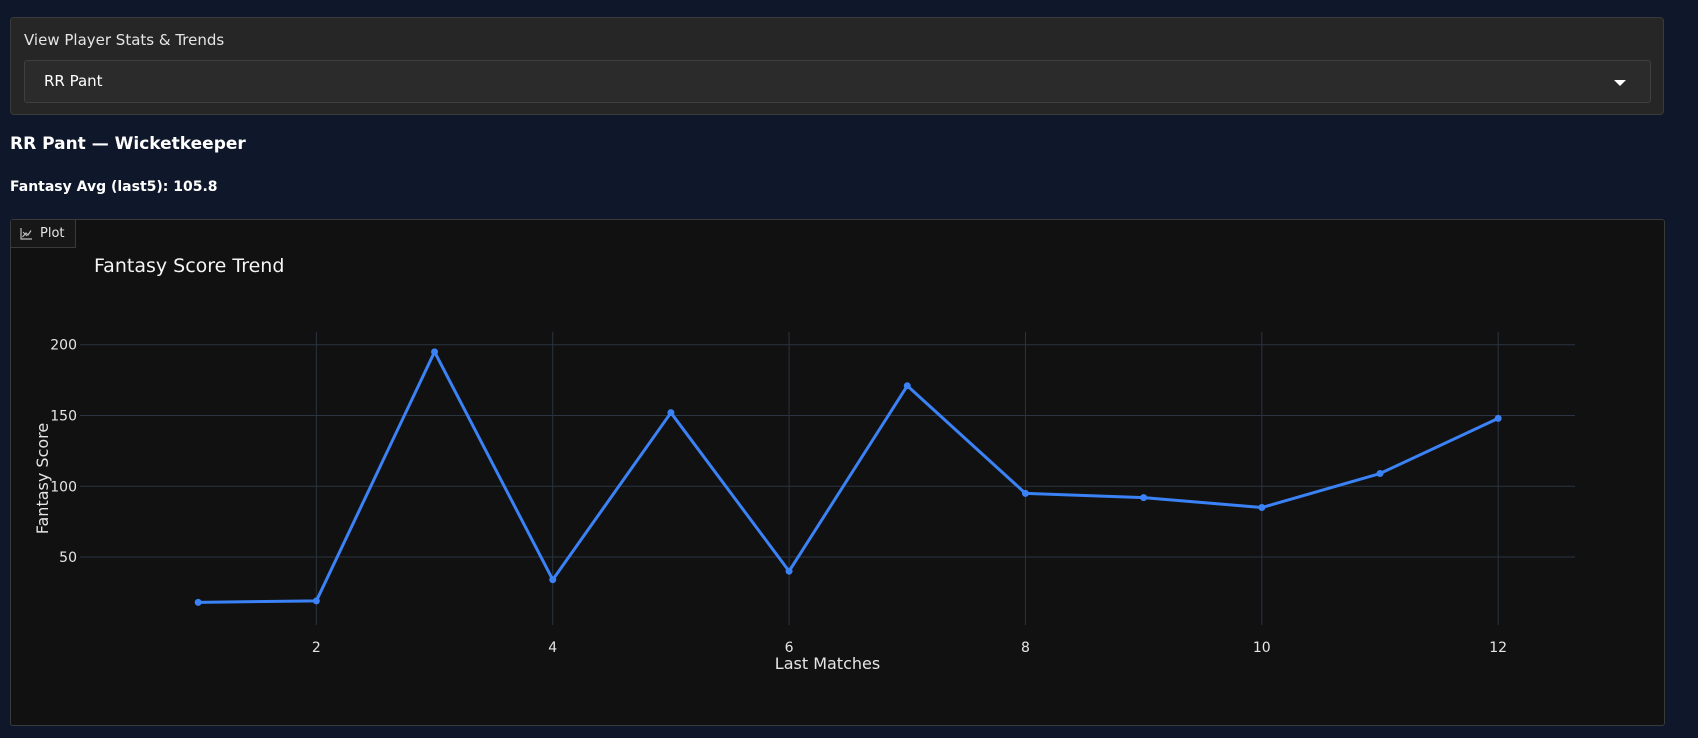  I want to click on plot-tab-label: Plot, so click(52, 233).